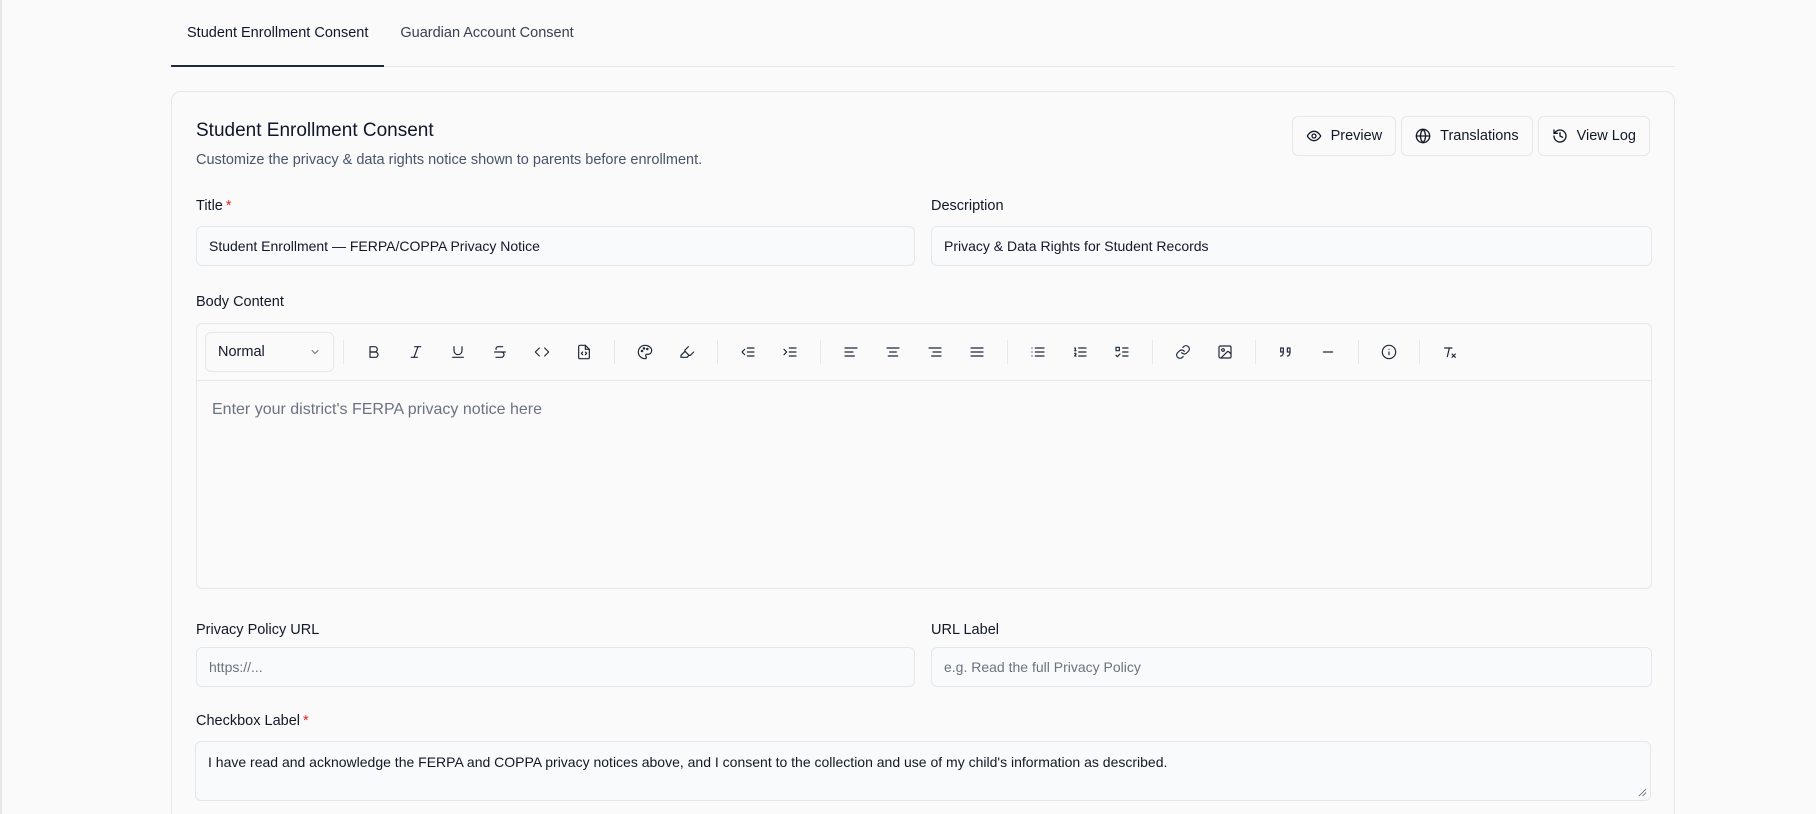 The image size is (1816, 814). What do you see at coordinates (252, 721) in the screenshot?
I see `checkbox-label-label: Checkbox Label *` at bounding box center [252, 721].